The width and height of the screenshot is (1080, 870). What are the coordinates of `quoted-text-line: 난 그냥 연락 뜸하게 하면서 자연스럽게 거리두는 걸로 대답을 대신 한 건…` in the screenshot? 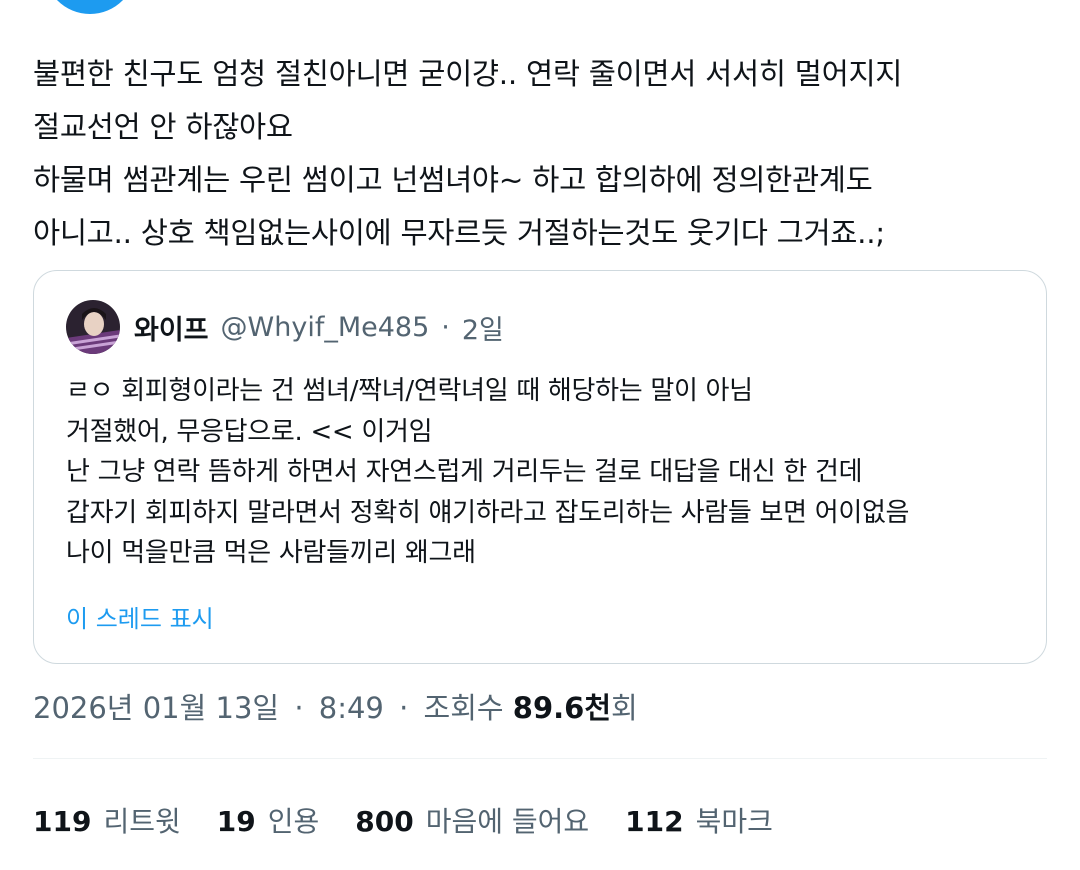 It's located at (464, 472).